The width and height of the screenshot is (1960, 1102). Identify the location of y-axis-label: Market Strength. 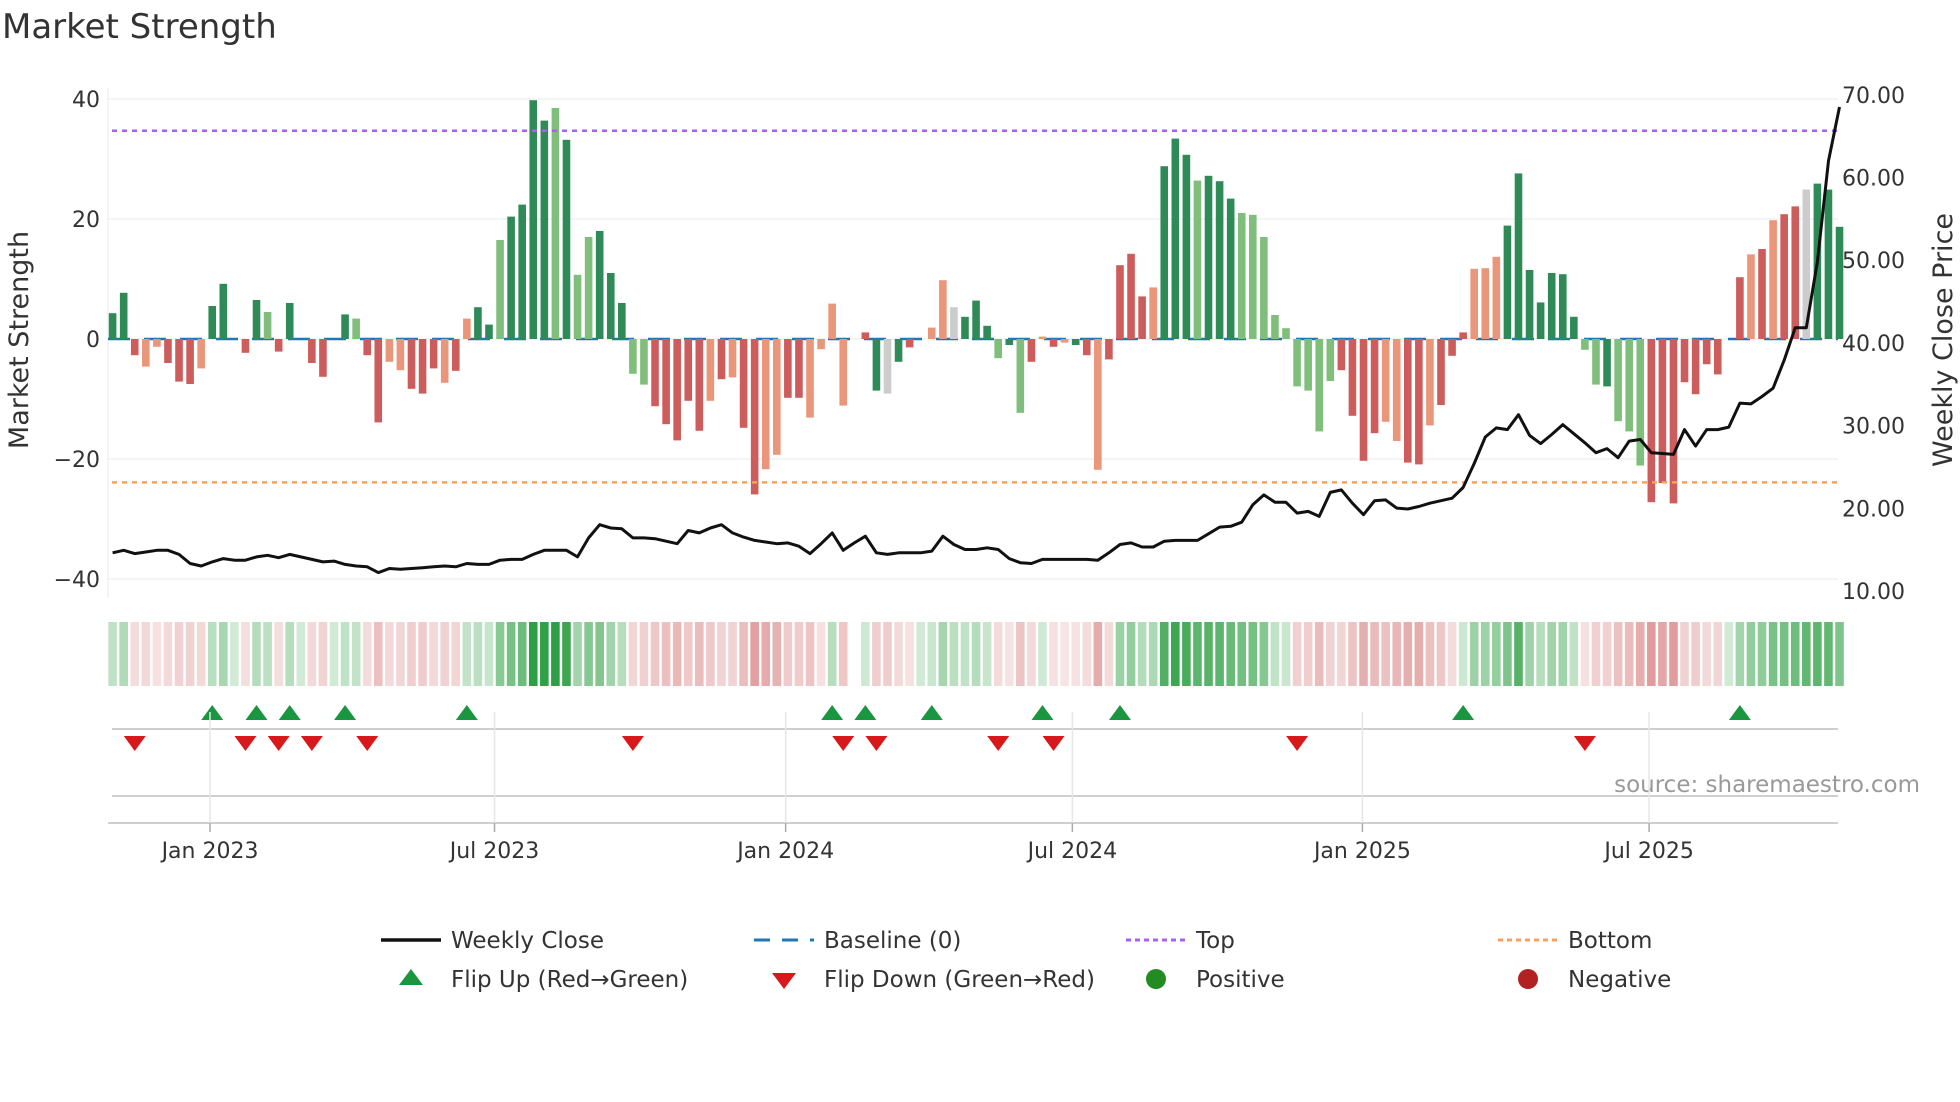
(19, 340).